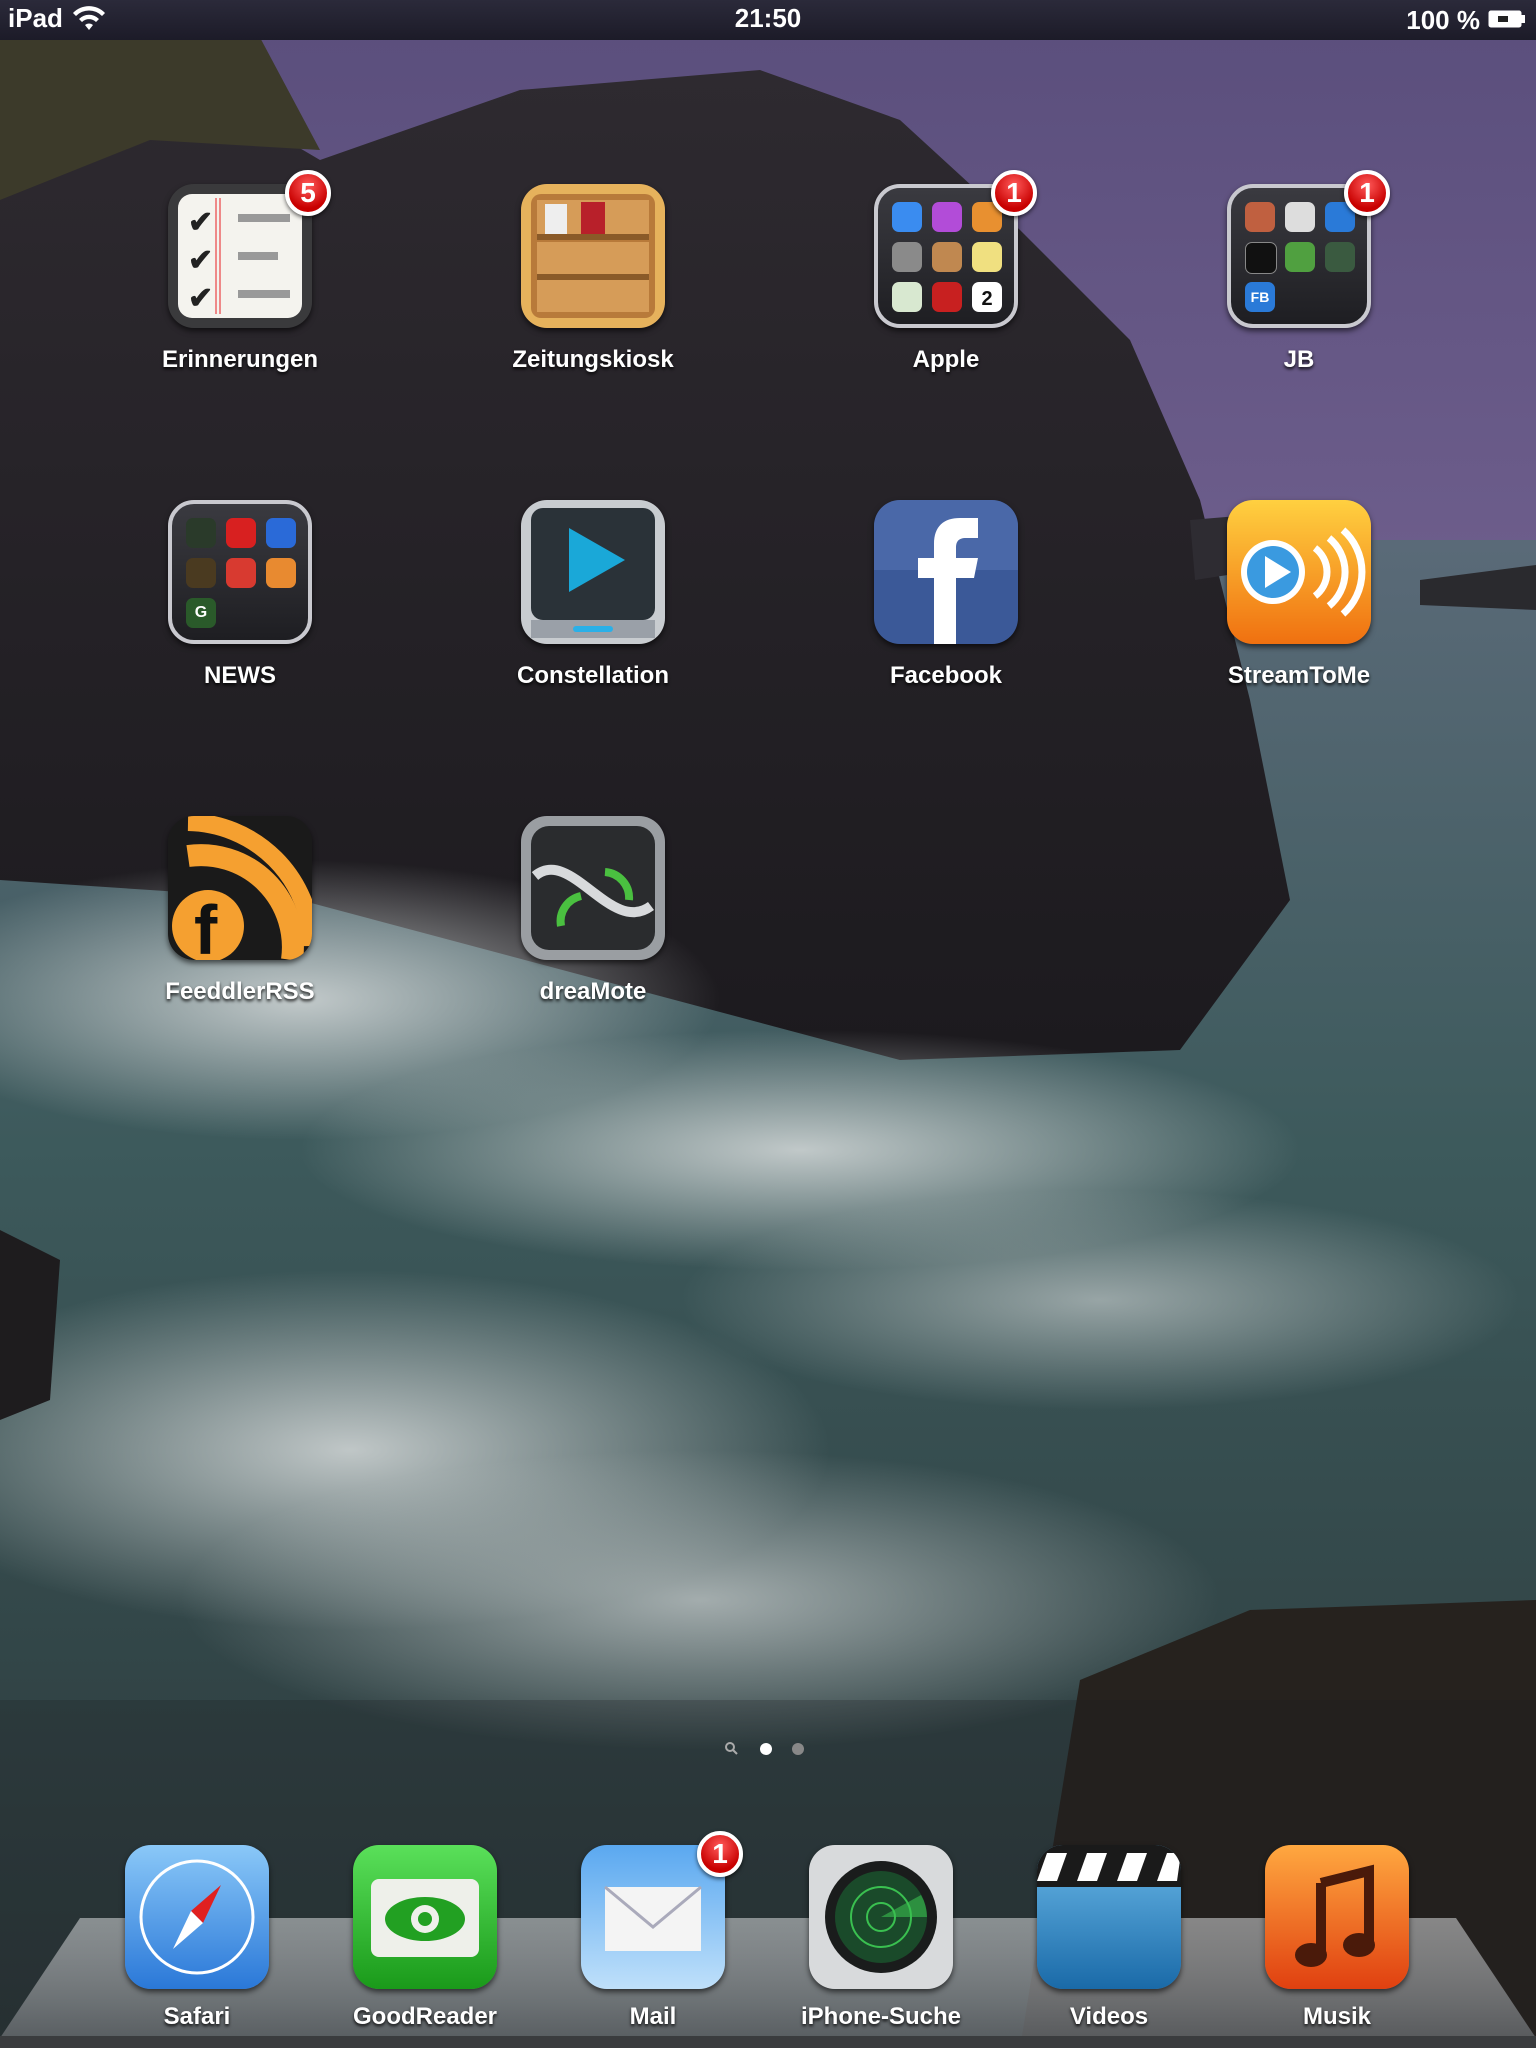 This screenshot has width=1536, height=2048. What do you see at coordinates (1337, 1917) in the screenshot?
I see `music-note-icon` at bounding box center [1337, 1917].